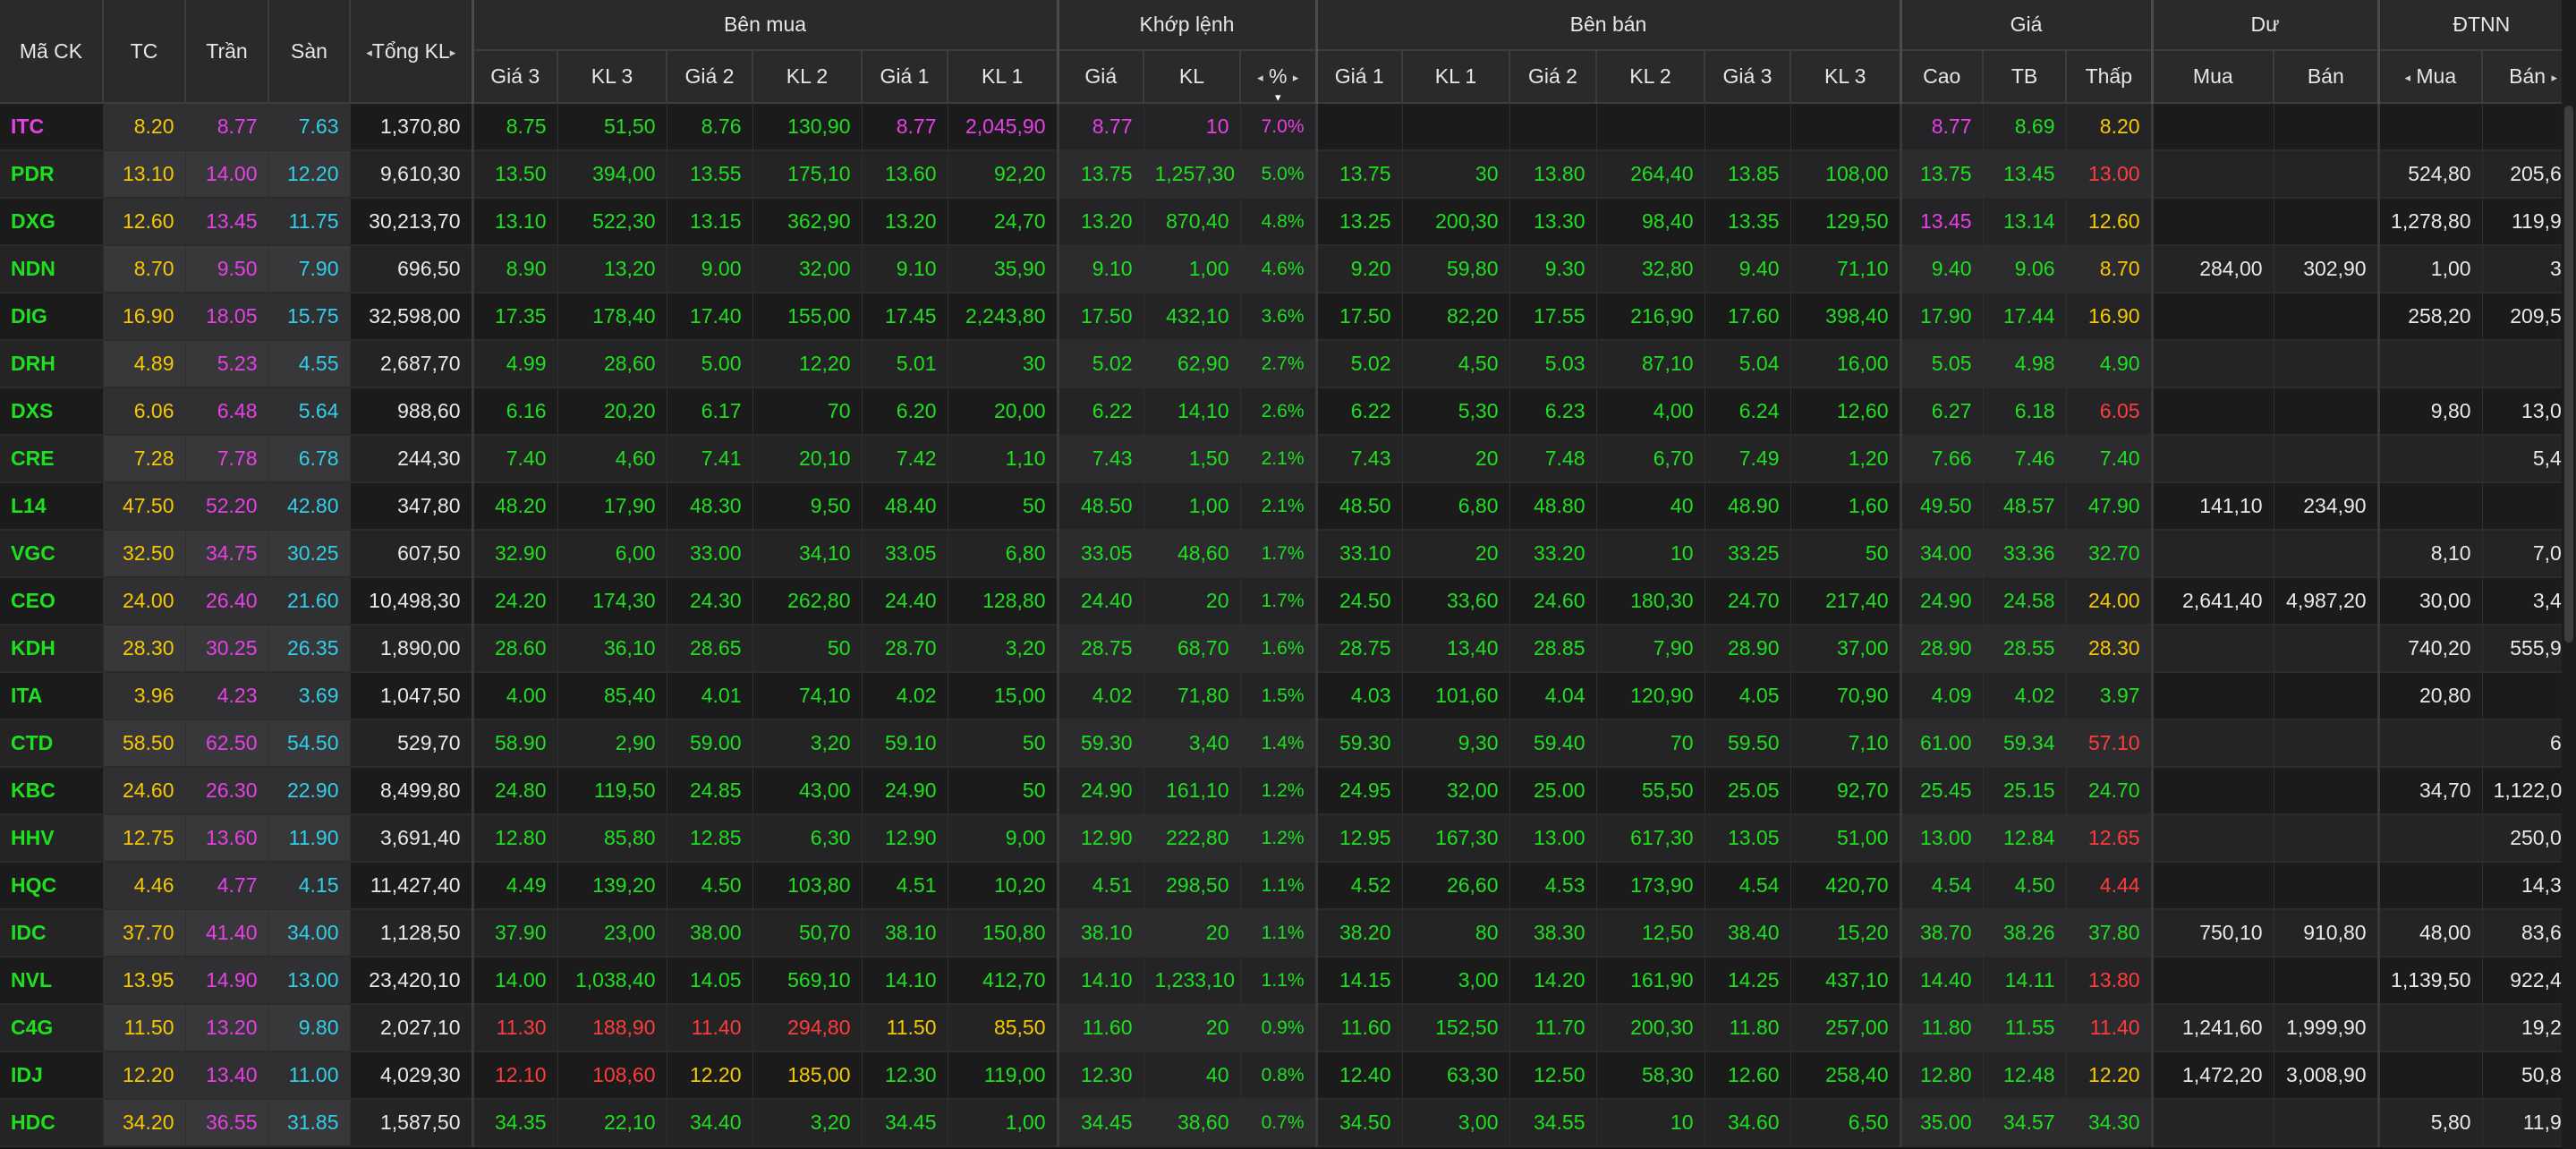  Describe the element at coordinates (227, 127) in the screenshot. I see `cell-tran: 8.77` at that location.